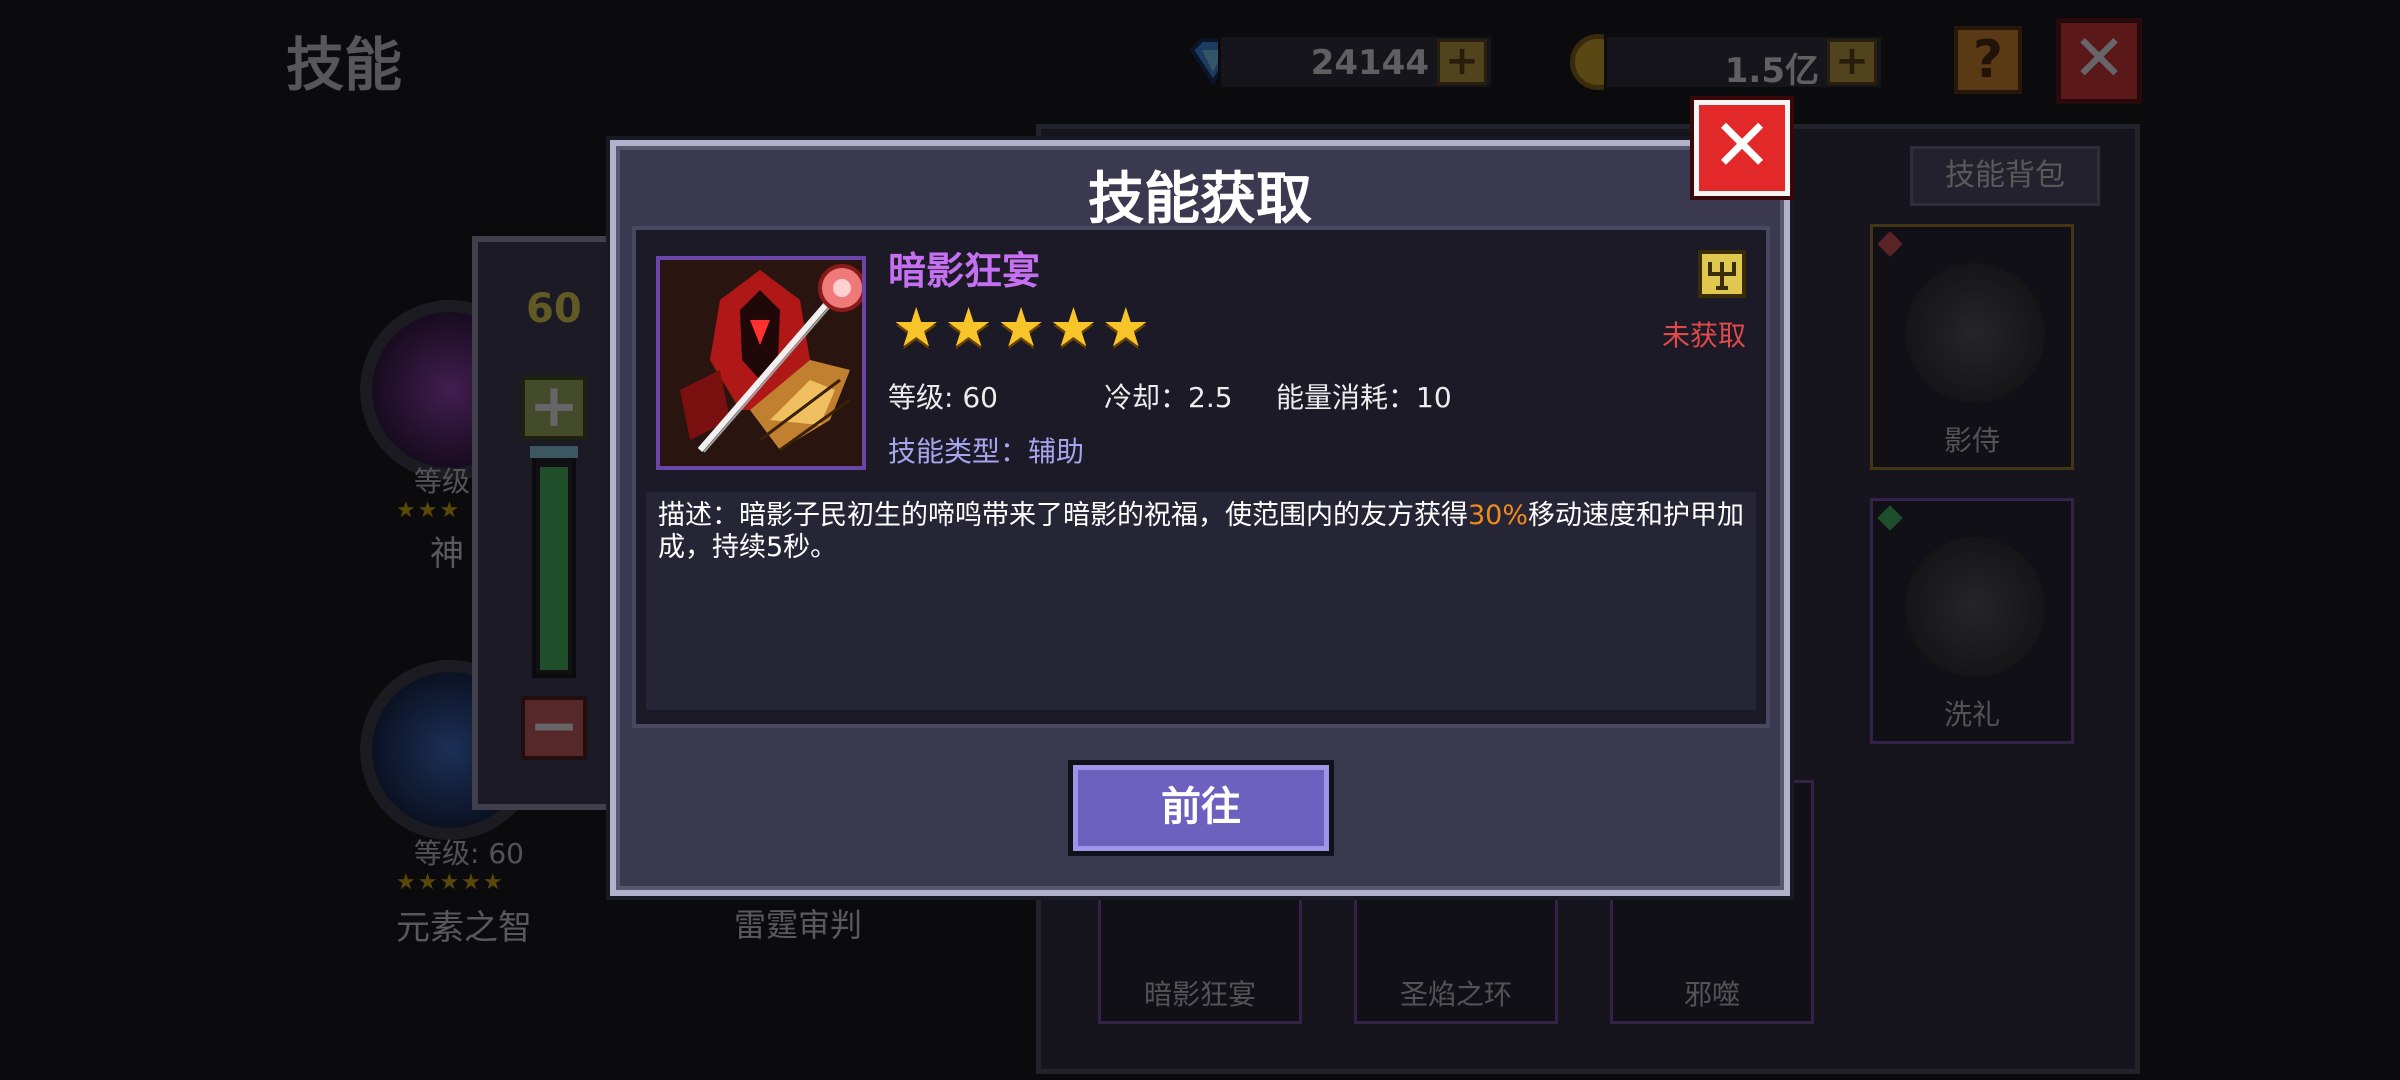 This screenshot has width=2400, height=1080. Describe the element at coordinates (1455, 994) in the screenshot. I see `skill-card-name: 圣焰之环` at that location.